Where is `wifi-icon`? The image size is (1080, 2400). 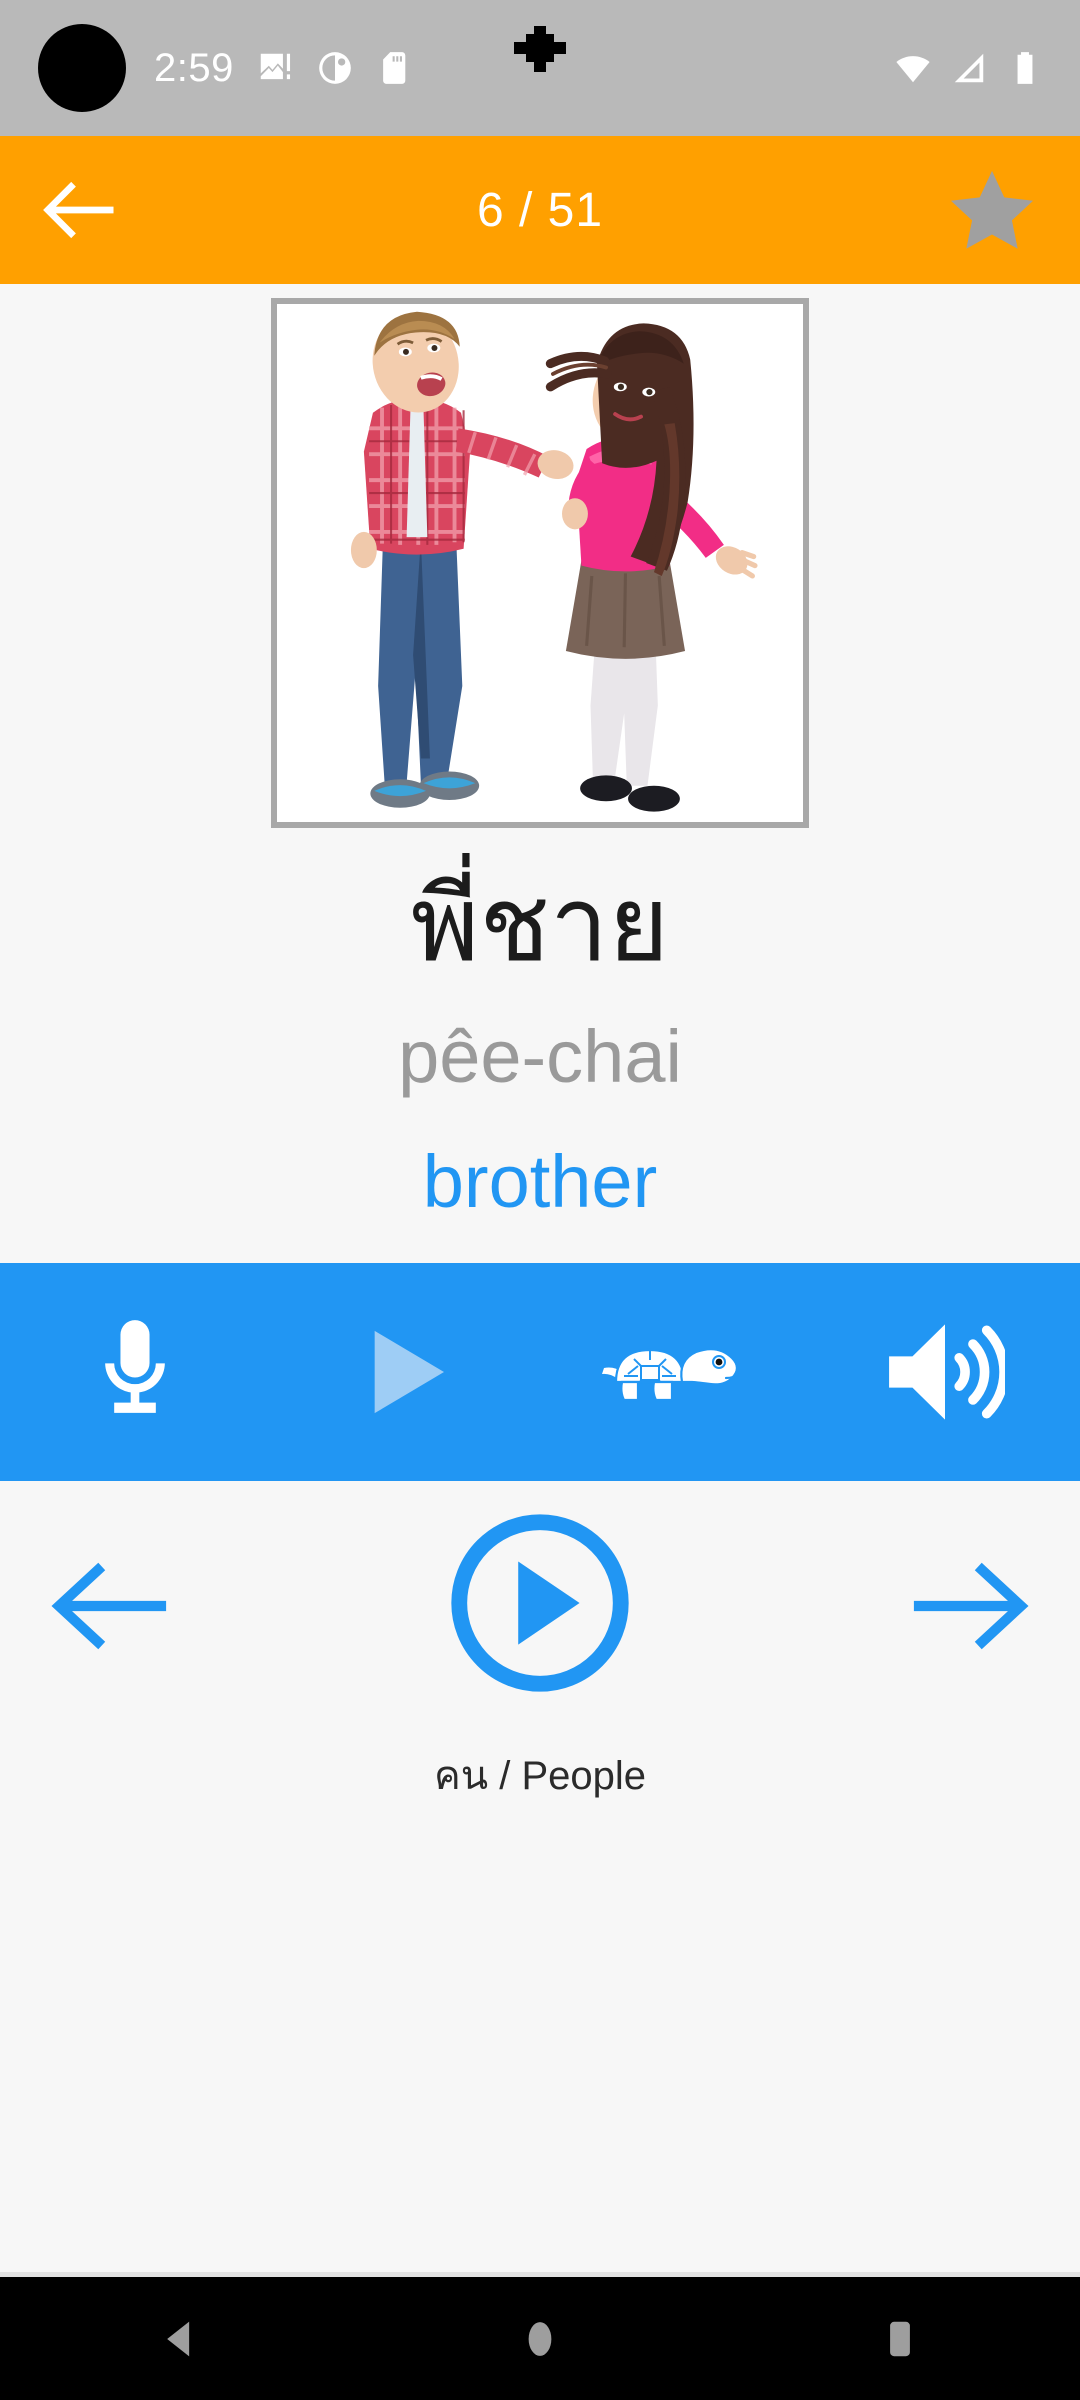 wifi-icon is located at coordinates (913, 69).